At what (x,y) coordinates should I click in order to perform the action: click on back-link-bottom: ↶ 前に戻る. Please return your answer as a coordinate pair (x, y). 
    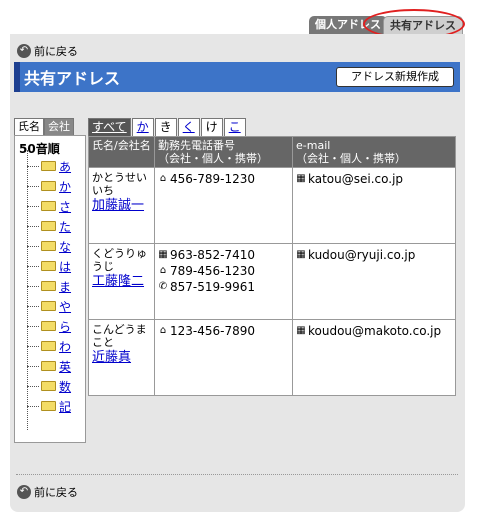
    Looking at the image, I should click on (47, 492).